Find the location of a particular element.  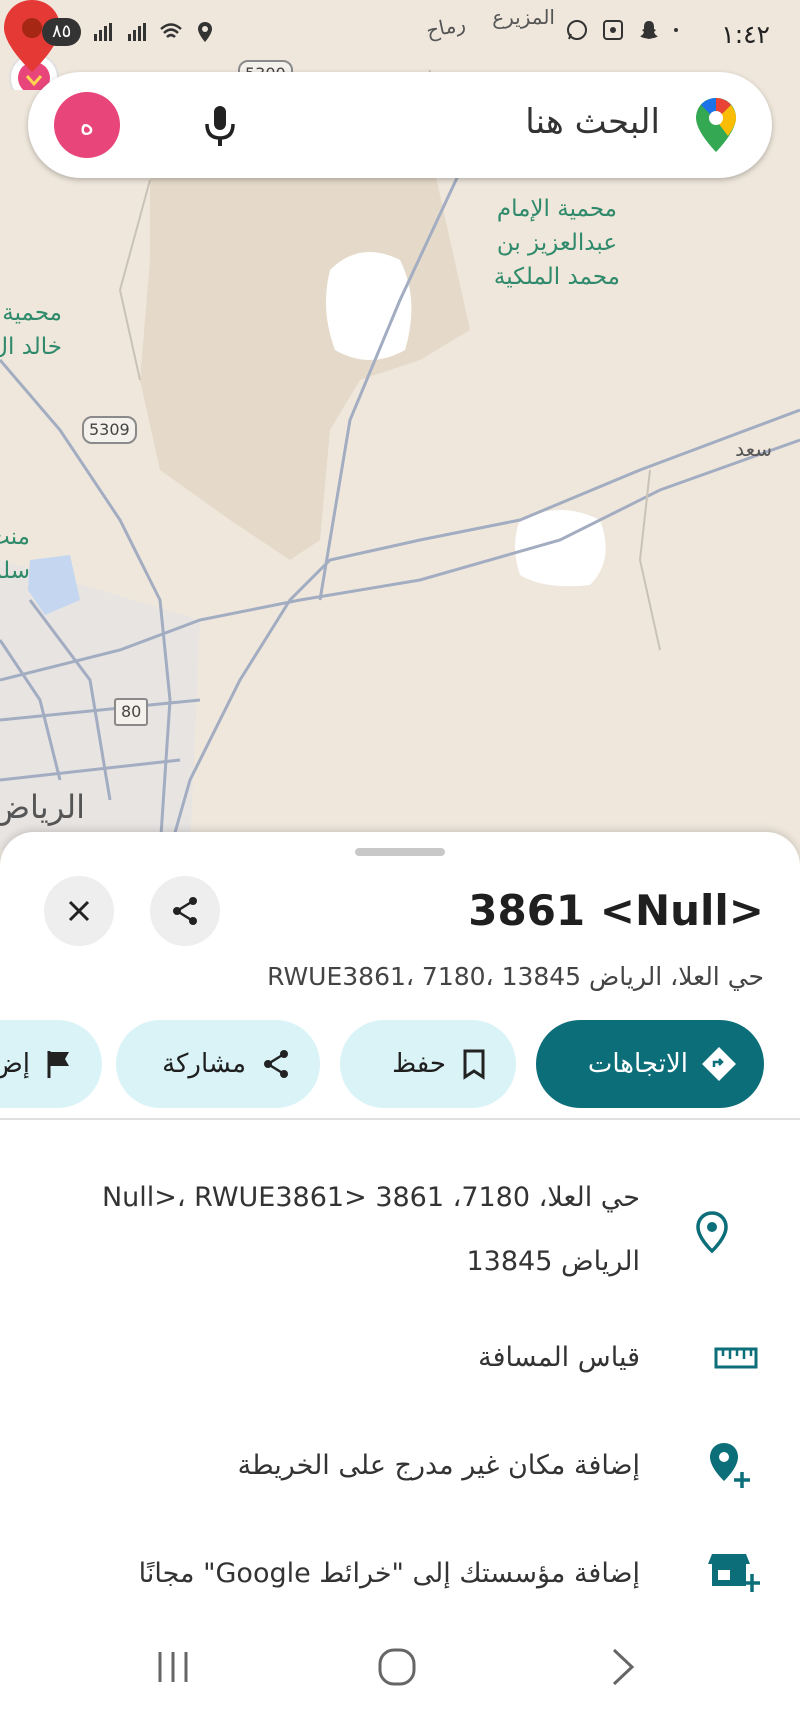

whatsapp-icon is located at coordinates (577, 30).